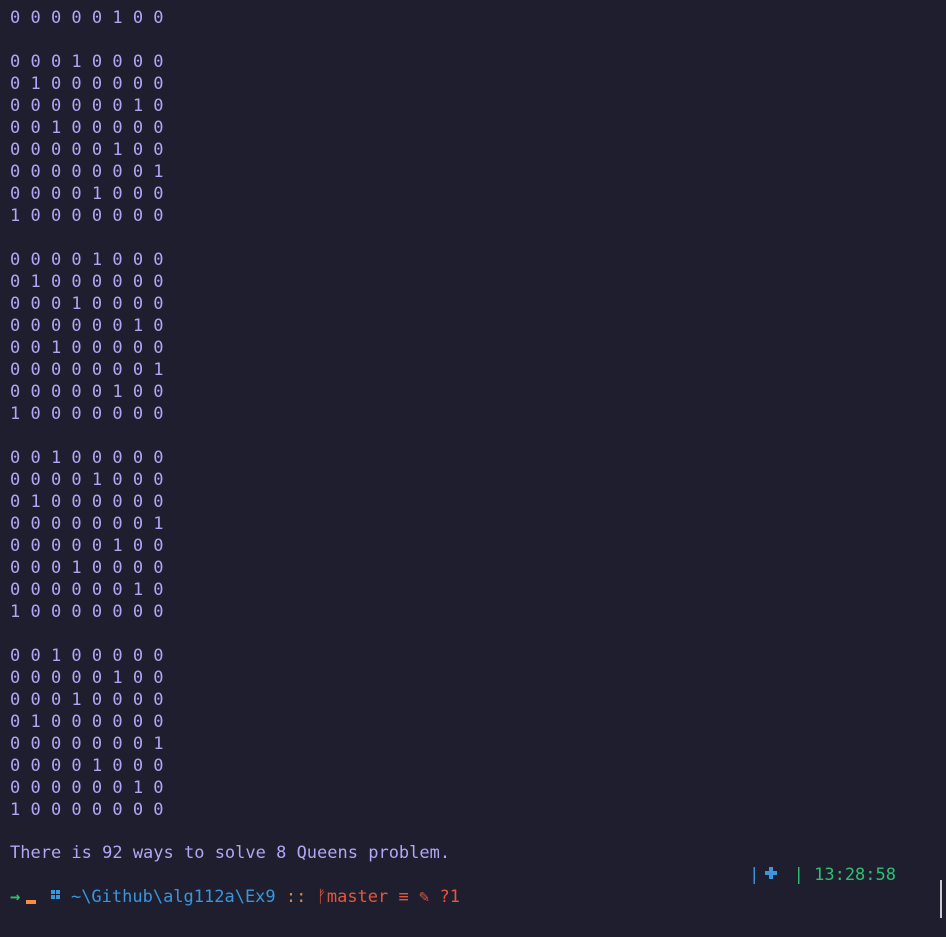  What do you see at coordinates (321, 897) in the screenshot?
I see `git-branch-icon: ᚠ` at bounding box center [321, 897].